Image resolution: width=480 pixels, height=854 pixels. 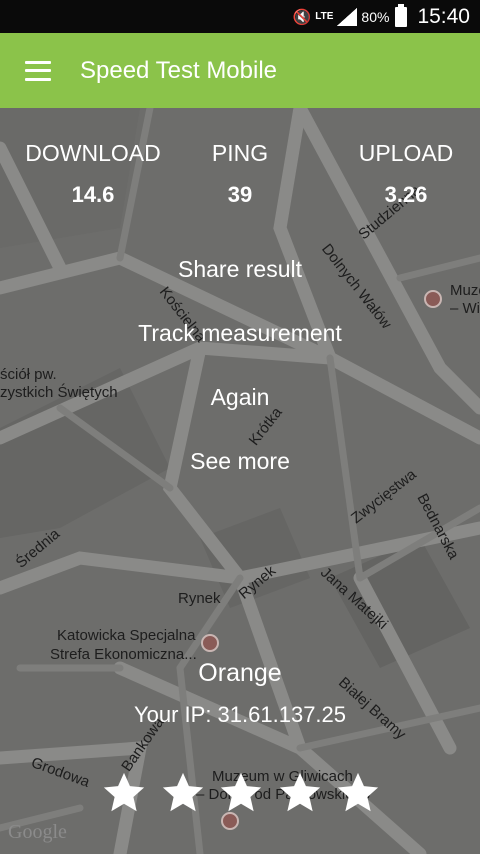 I want to click on battery-icon, so click(x=401, y=15).